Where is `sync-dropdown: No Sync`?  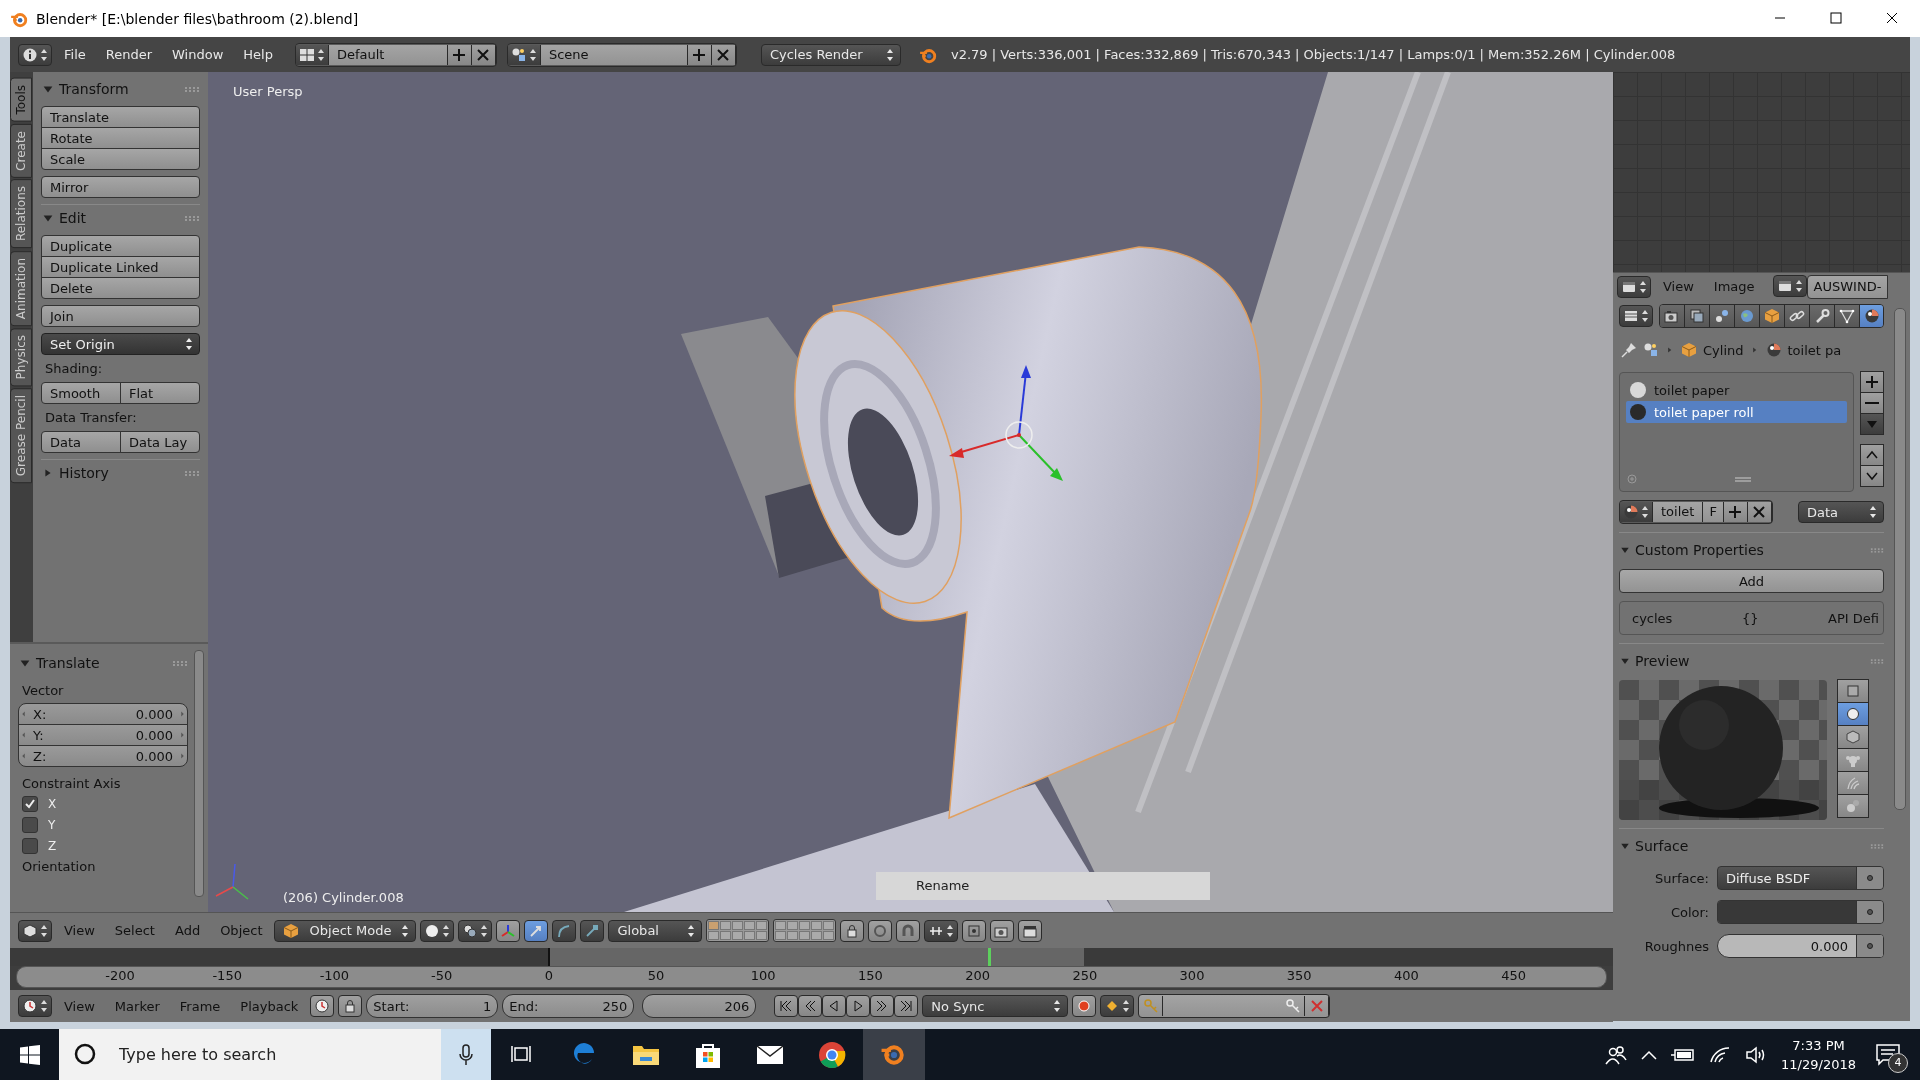
sync-dropdown: No Sync is located at coordinates (995, 1006).